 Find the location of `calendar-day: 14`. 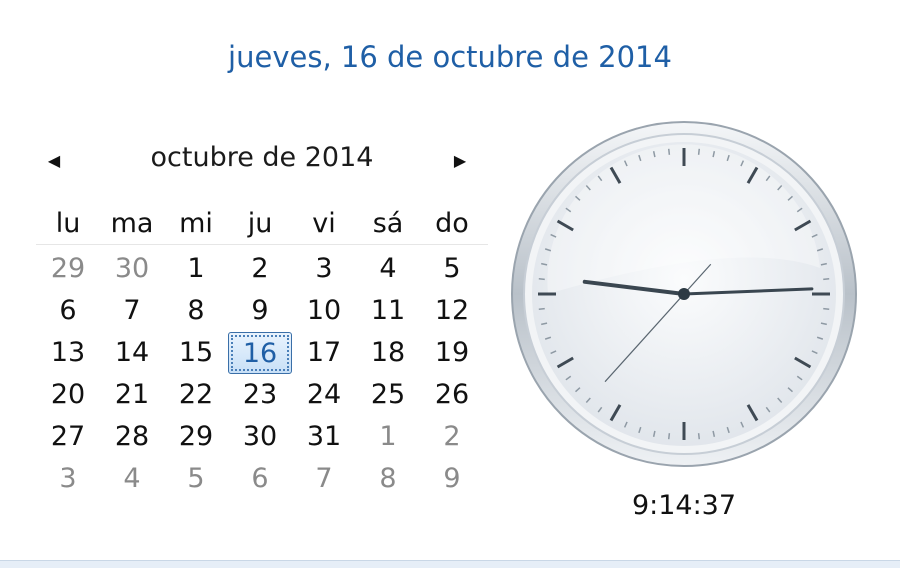

calendar-day: 14 is located at coordinates (132, 353).